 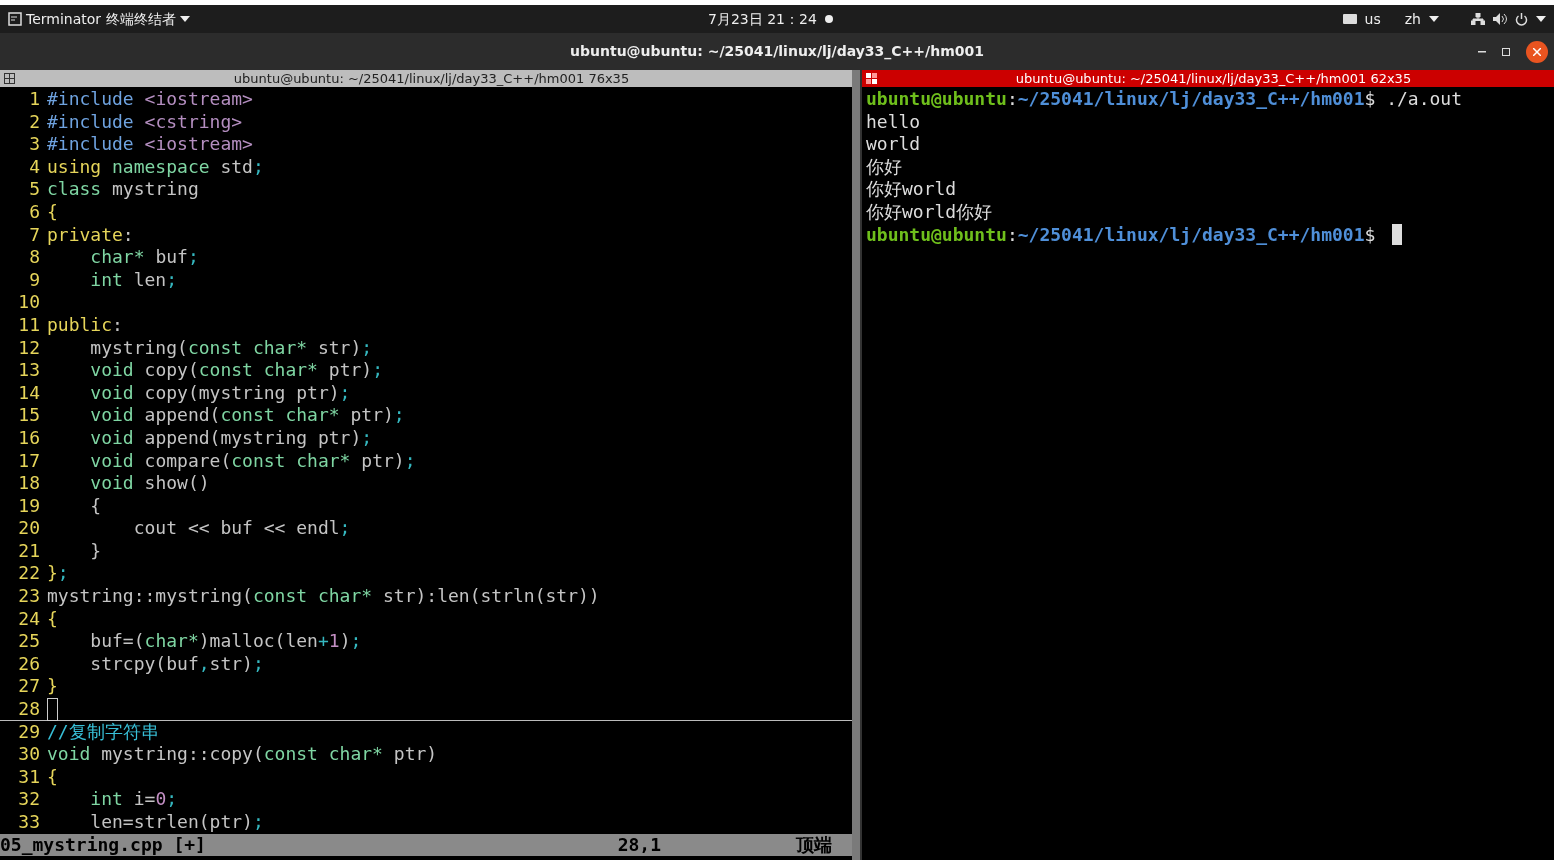 I want to click on code-line: //复制字符串, so click(x=103, y=732).